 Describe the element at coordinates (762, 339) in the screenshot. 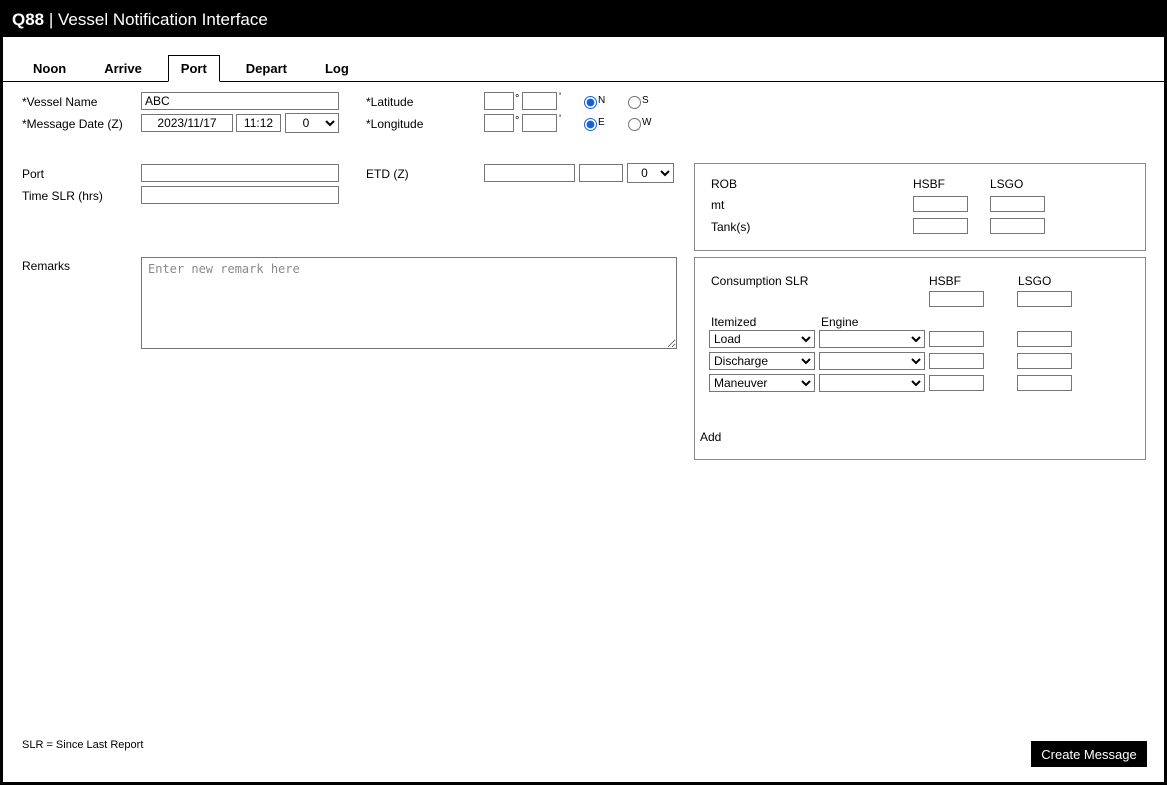

I see `itemized-select-row-1: Load` at that location.